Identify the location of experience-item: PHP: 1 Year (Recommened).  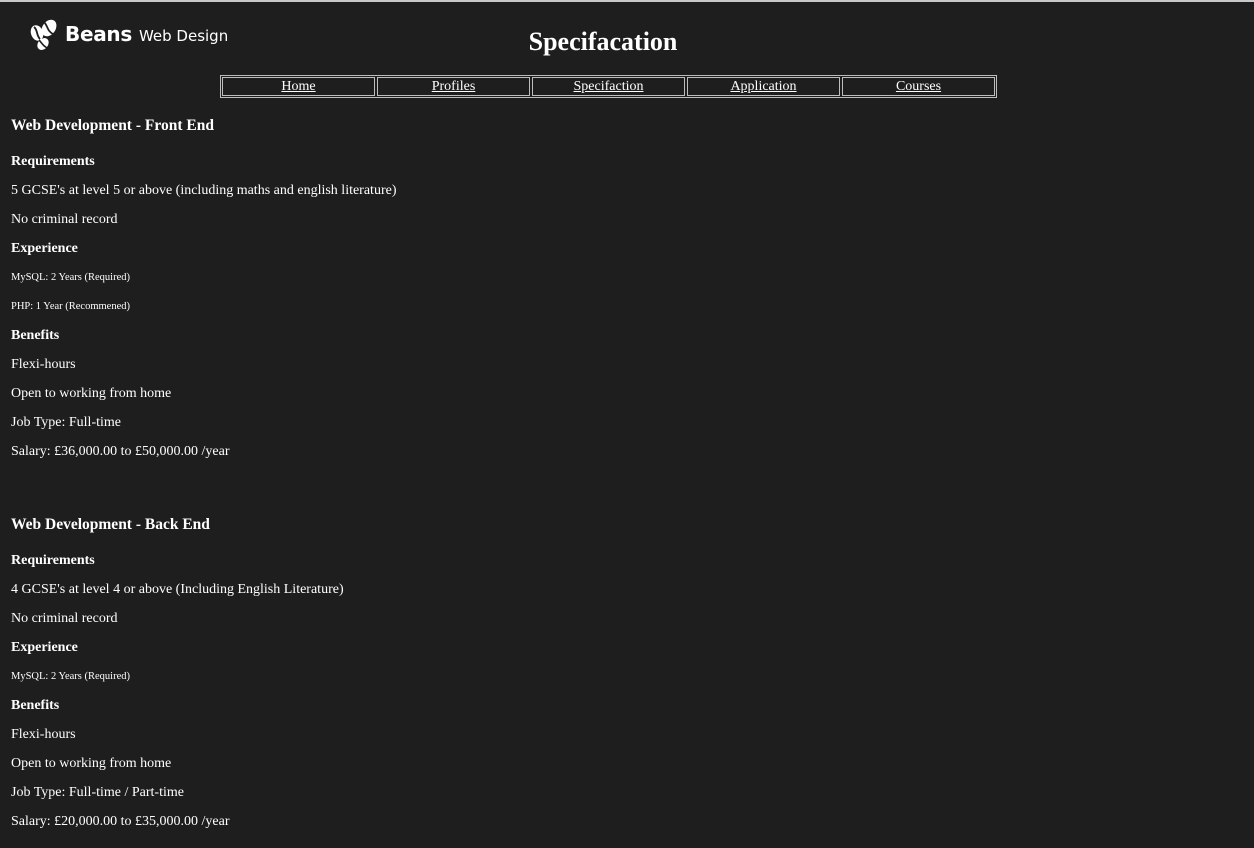
(70, 306).